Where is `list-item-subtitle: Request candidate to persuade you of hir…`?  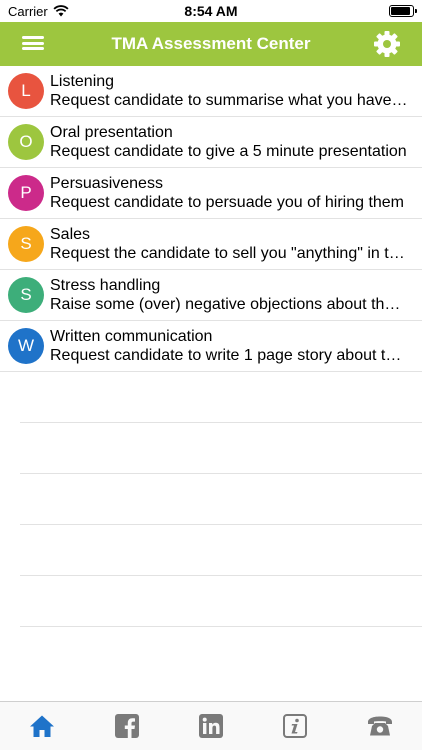 list-item-subtitle: Request candidate to persuade you of hir… is located at coordinates (227, 202).